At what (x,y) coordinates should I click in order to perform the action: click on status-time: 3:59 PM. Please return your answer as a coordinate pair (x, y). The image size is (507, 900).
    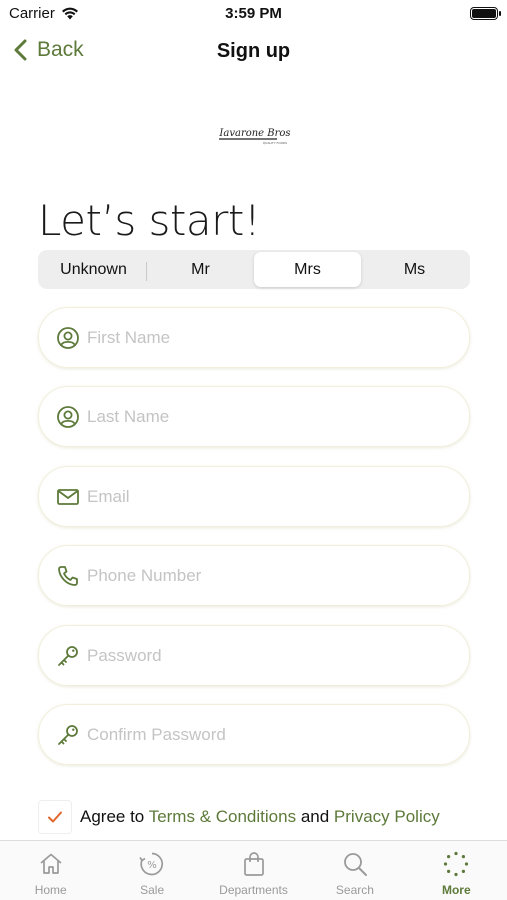
    Looking at the image, I should click on (253, 13).